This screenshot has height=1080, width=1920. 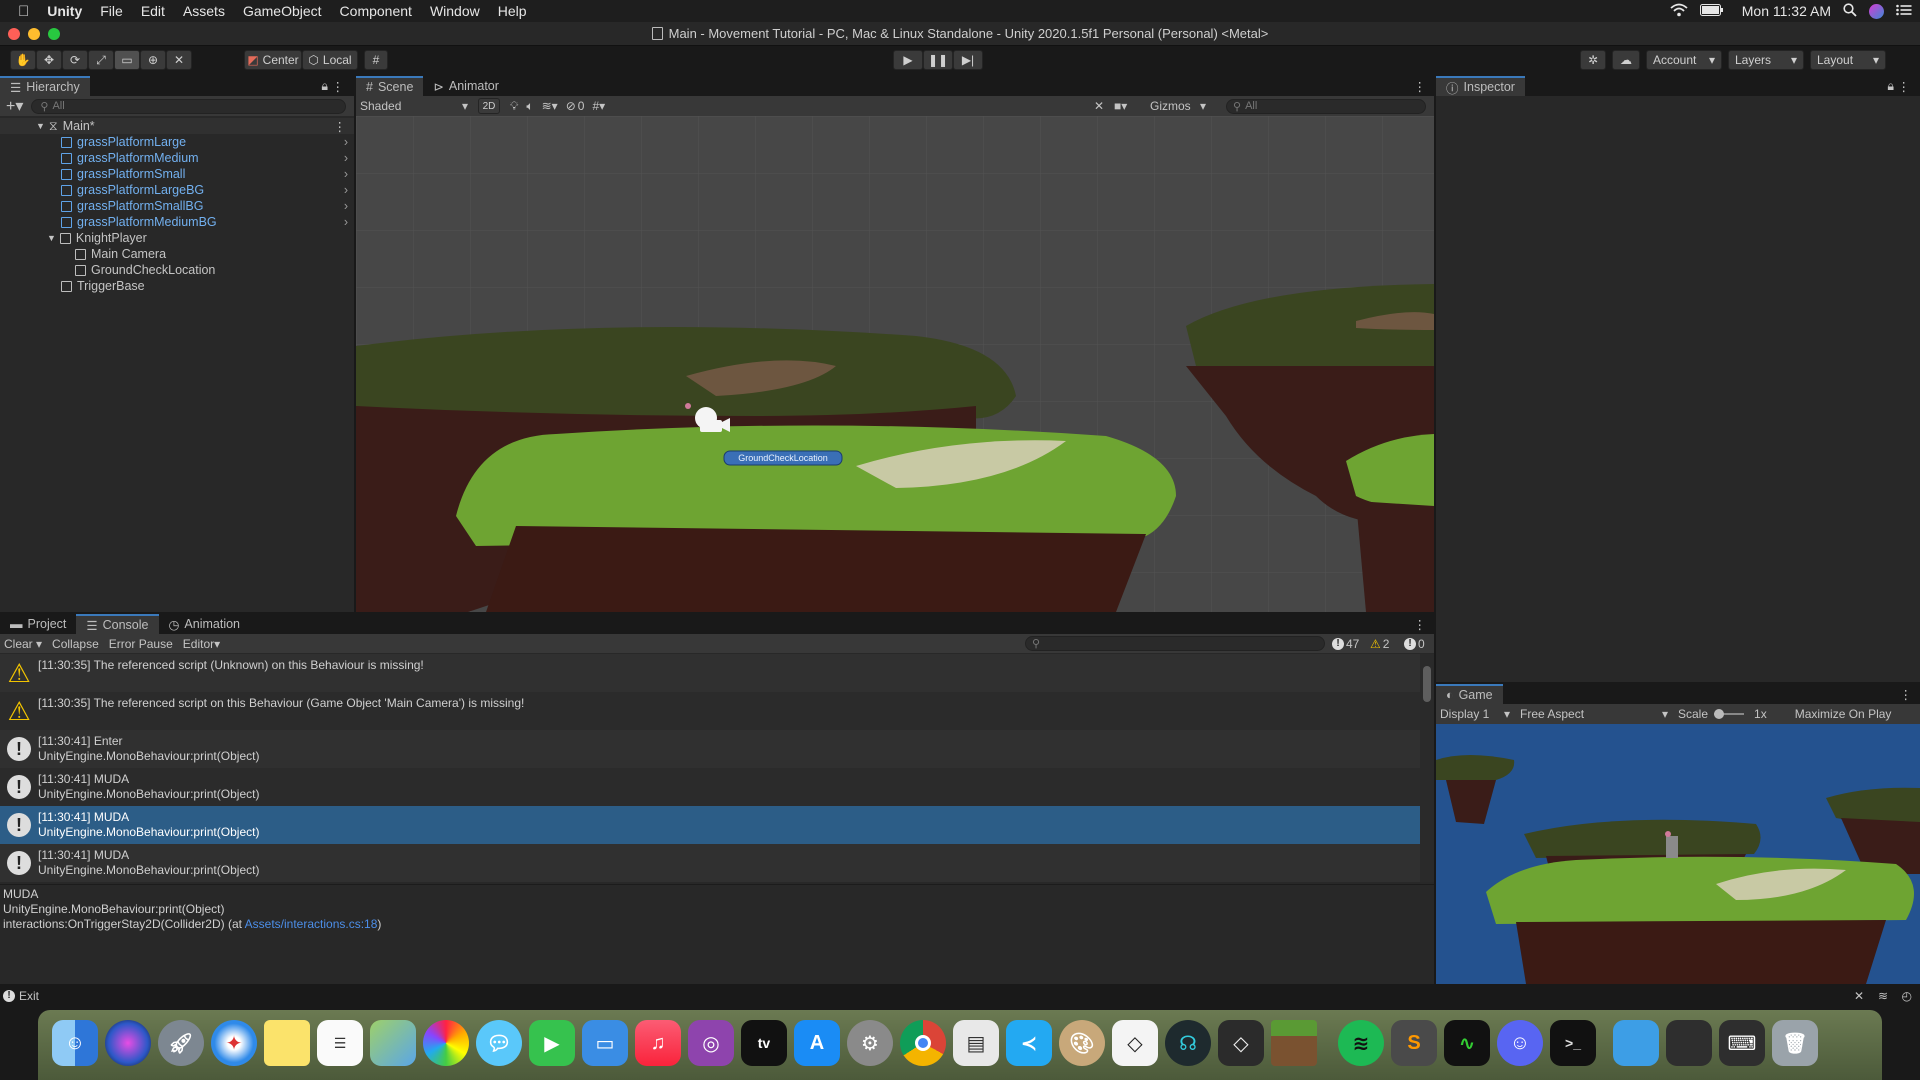 What do you see at coordinates (1082, 1043) in the screenshot?
I see `paintbrush-icon: 🎨︎` at bounding box center [1082, 1043].